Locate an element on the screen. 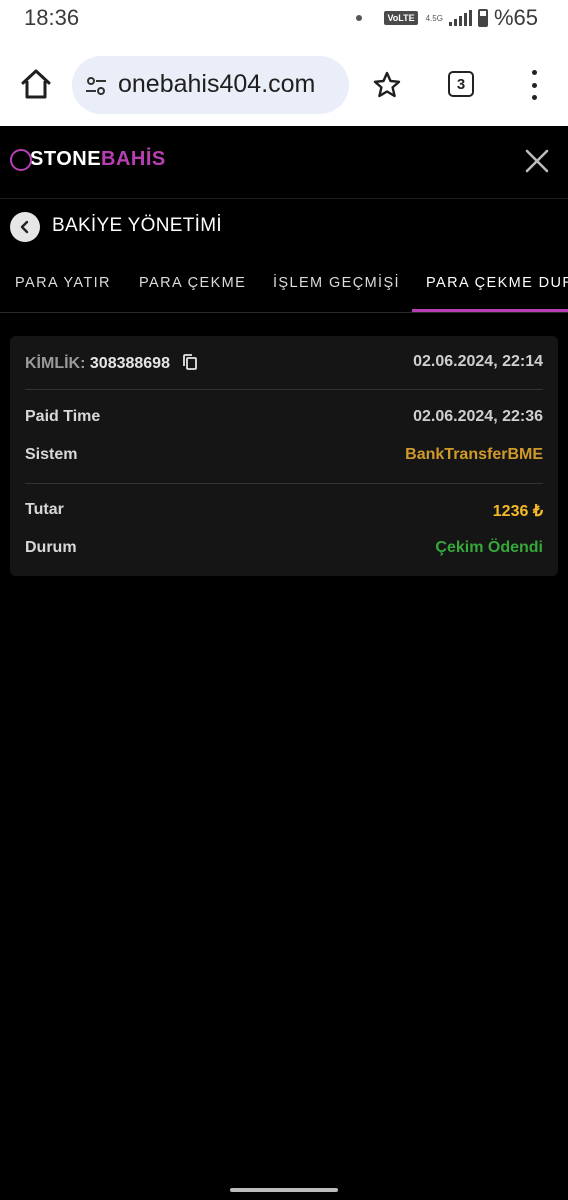 Image resolution: width=568 pixels, height=1200 pixels. site-settings-icon is located at coordinates (96, 86).